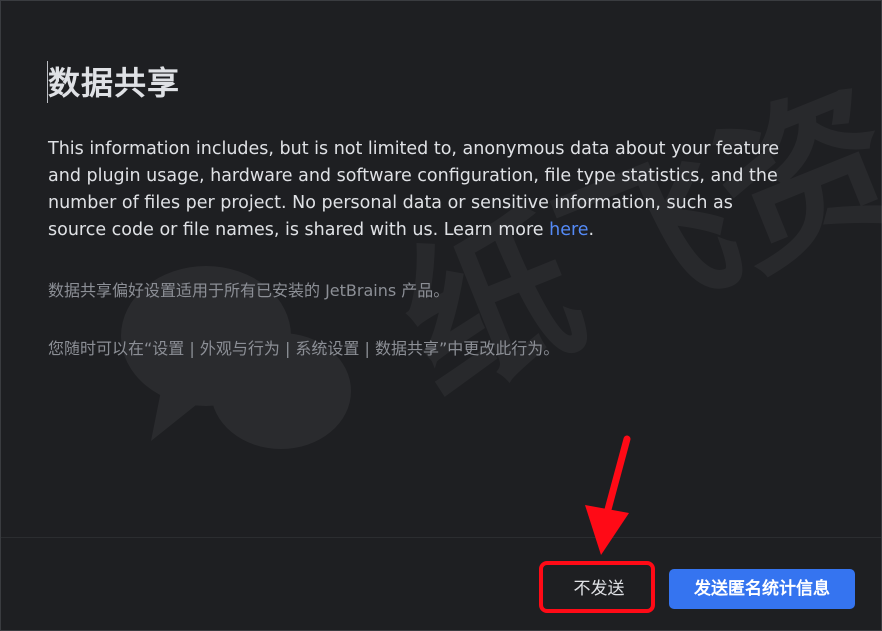 The image size is (882, 631). I want to click on note-settings: 您随时可以在“设置 | 外观与行为 | 系统设置 | 数据共享”中更改此行为。, so click(304, 348).